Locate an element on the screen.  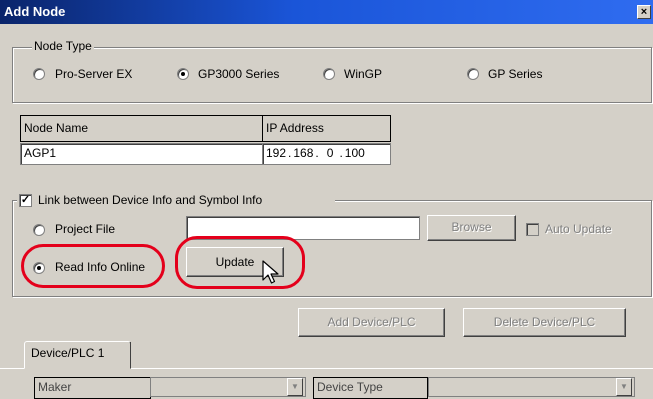
node-name-header: Node Name is located at coordinates (141, 128).